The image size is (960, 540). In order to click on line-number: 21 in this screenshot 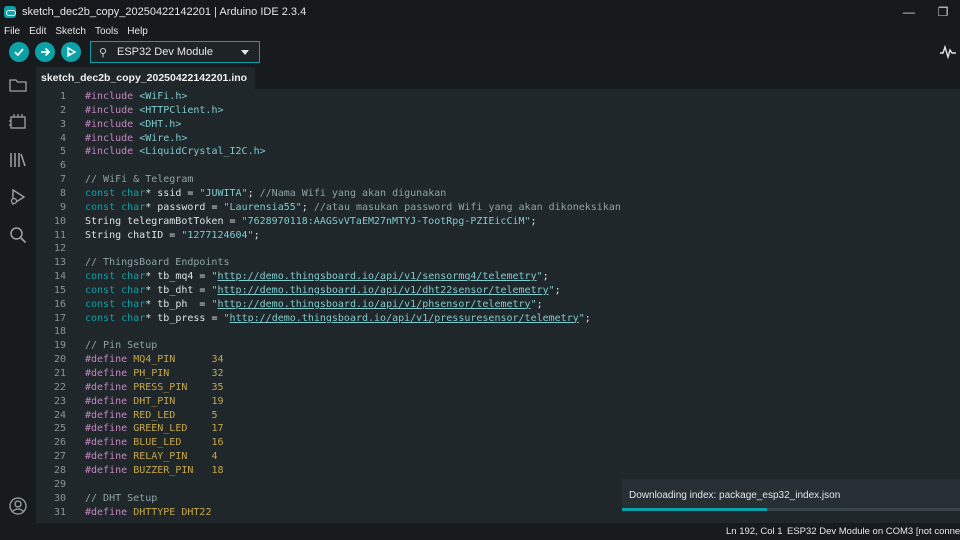, I will do `click(59, 373)`.